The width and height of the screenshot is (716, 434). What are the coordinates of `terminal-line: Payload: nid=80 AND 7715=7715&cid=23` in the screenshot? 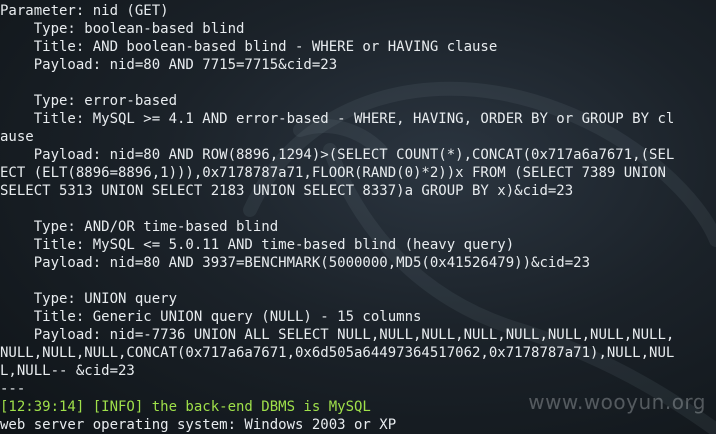 It's located at (169, 65).